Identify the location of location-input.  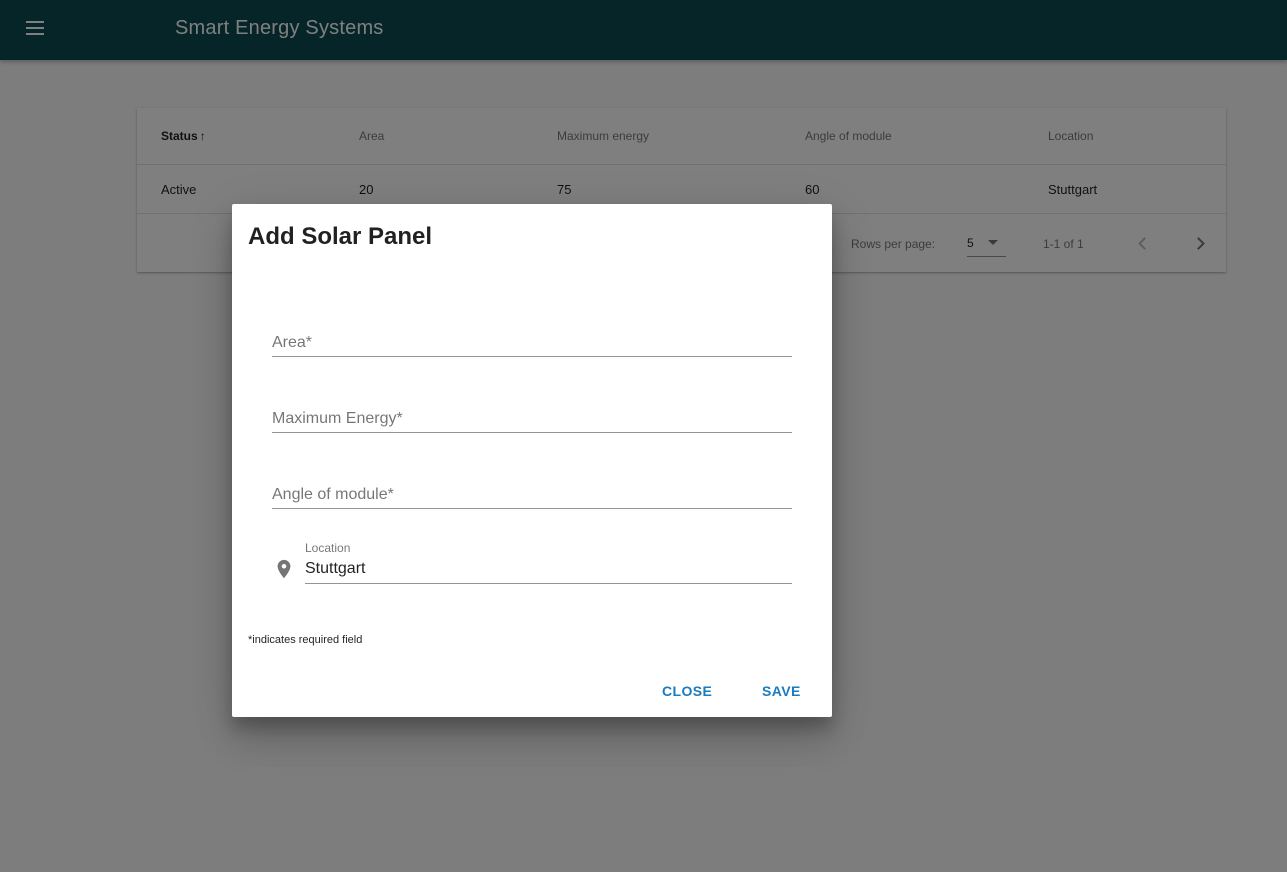
(548, 569).